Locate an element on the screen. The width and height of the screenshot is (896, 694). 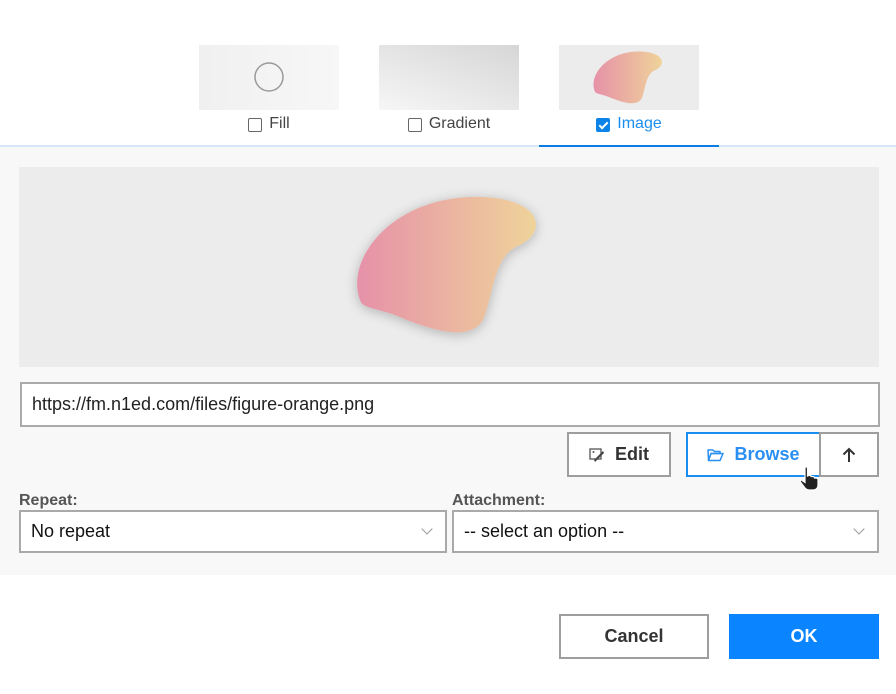
tab-image-label: Image is located at coordinates (639, 123).